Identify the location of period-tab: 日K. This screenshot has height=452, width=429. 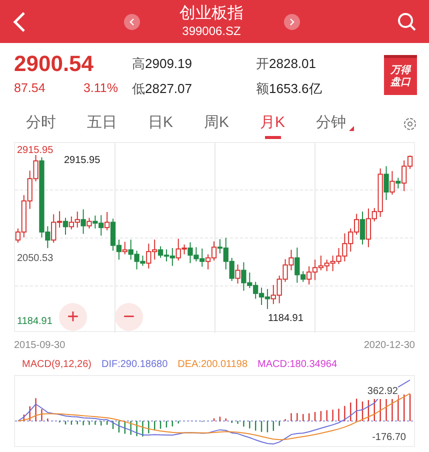
(161, 123).